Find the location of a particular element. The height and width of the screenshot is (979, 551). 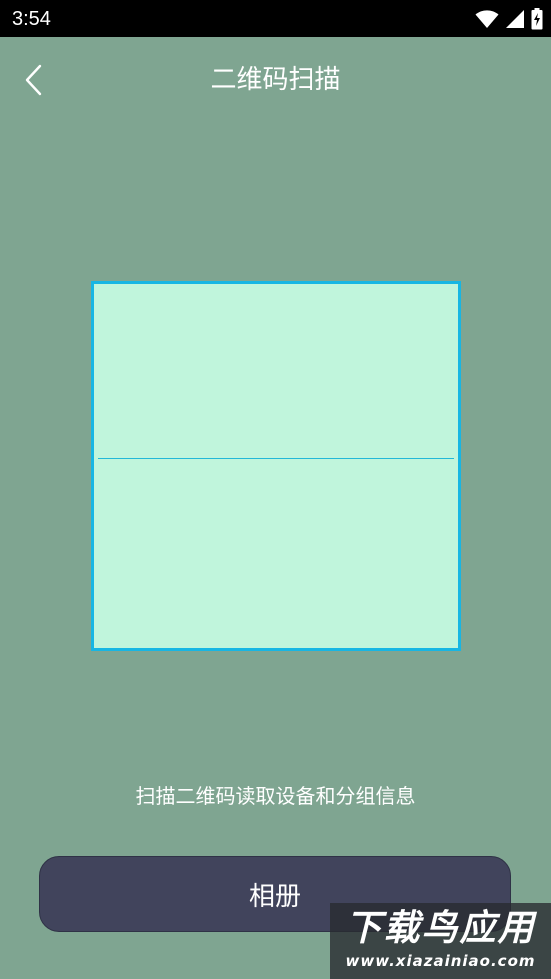

watermark: 下载鸟应用 www.xiazainiao.com is located at coordinates (440, 941).